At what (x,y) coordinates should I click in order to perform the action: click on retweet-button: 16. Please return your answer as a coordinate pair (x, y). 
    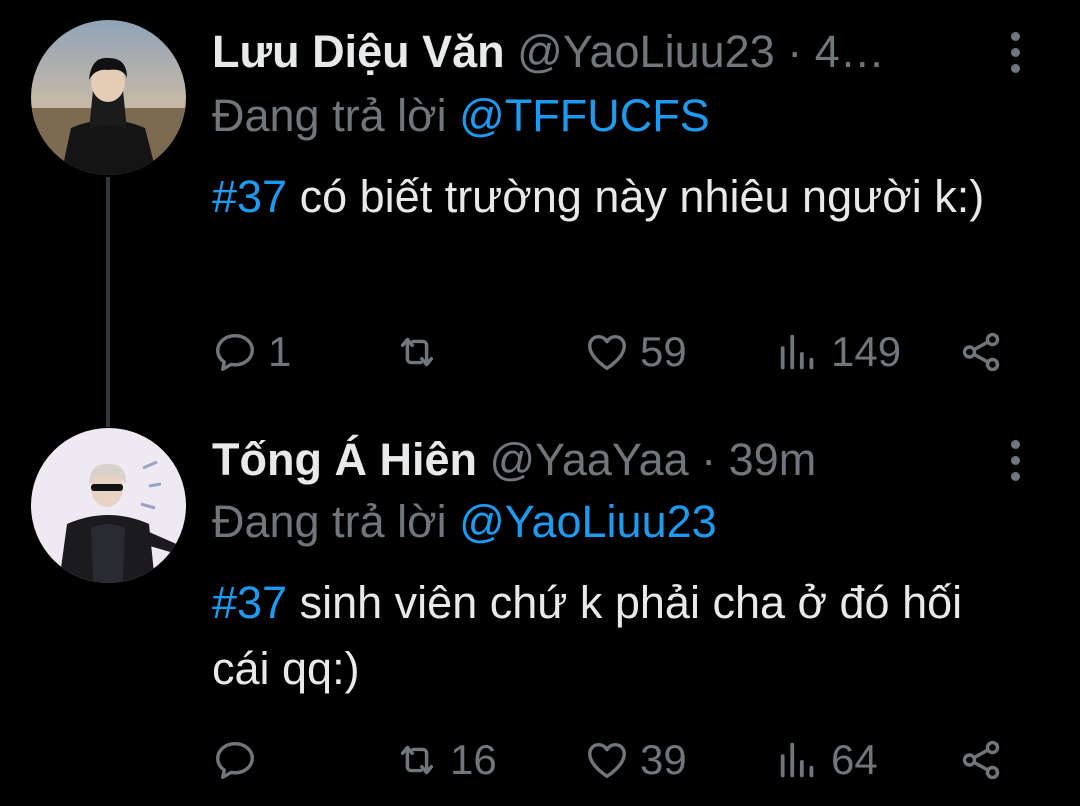
    Looking at the image, I should click on (445, 760).